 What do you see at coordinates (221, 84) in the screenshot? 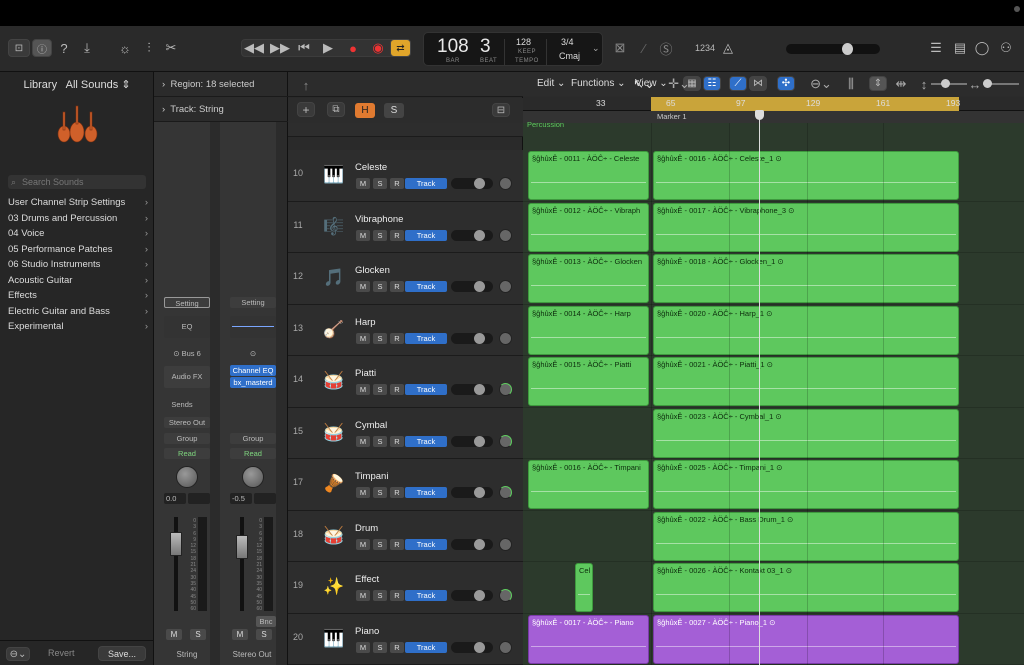
I see `region-inspector-row: › Region: 18 selected` at bounding box center [221, 84].